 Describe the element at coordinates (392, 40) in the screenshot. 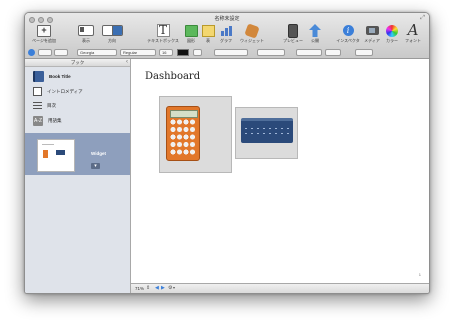

I see `colors-label: カラー` at that location.